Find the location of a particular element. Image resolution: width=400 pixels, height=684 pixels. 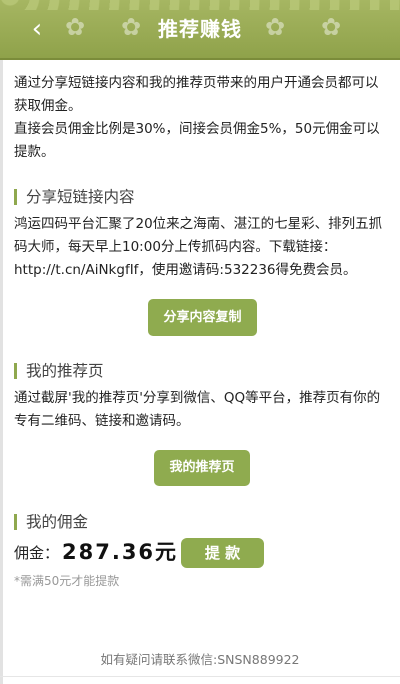

my-referral-page-button: 我的推荐页 is located at coordinates (202, 468).